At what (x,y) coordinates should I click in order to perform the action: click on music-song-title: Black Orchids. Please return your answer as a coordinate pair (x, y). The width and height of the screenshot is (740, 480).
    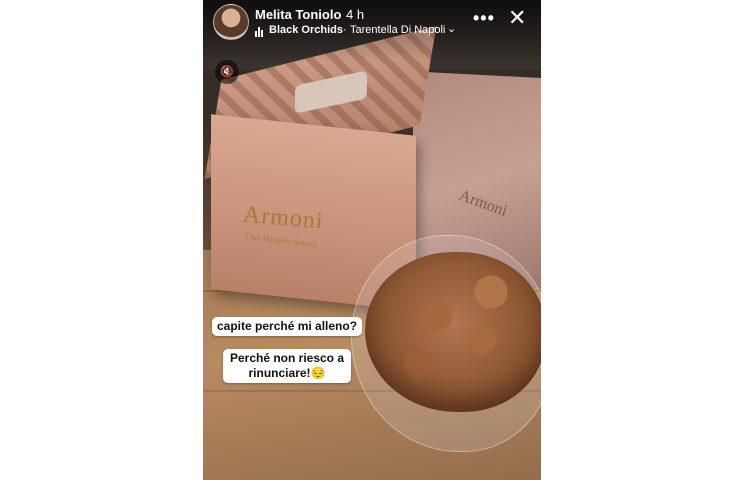
    Looking at the image, I should click on (306, 30).